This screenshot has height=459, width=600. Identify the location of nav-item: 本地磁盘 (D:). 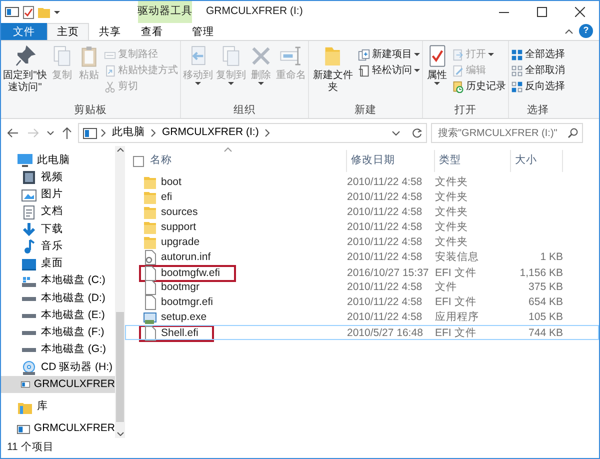
(58, 298).